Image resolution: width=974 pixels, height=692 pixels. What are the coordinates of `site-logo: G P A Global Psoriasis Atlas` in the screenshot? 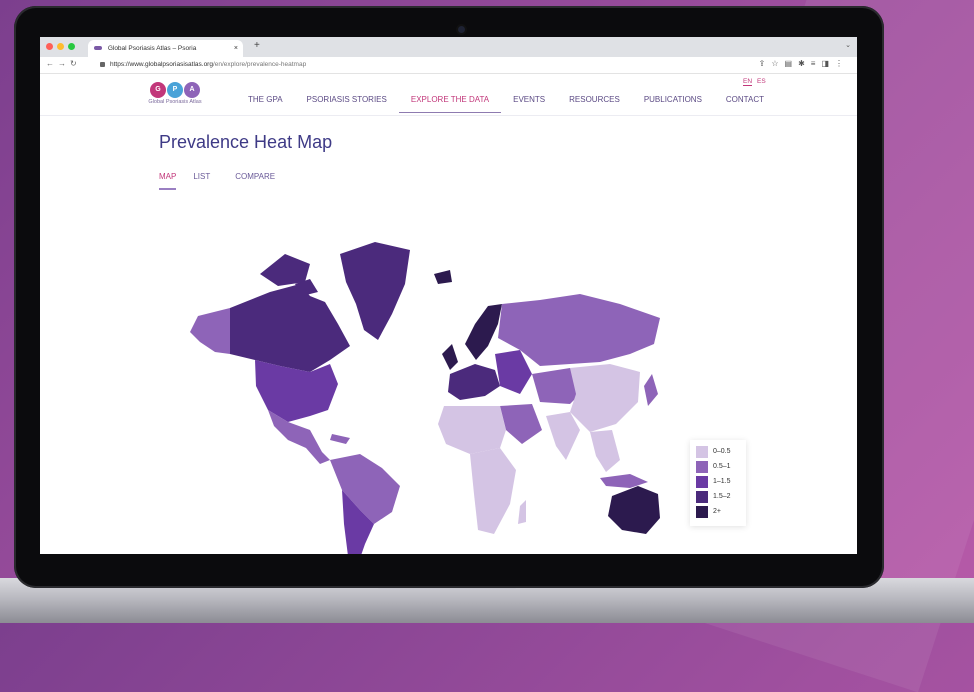 It's located at (175, 93).